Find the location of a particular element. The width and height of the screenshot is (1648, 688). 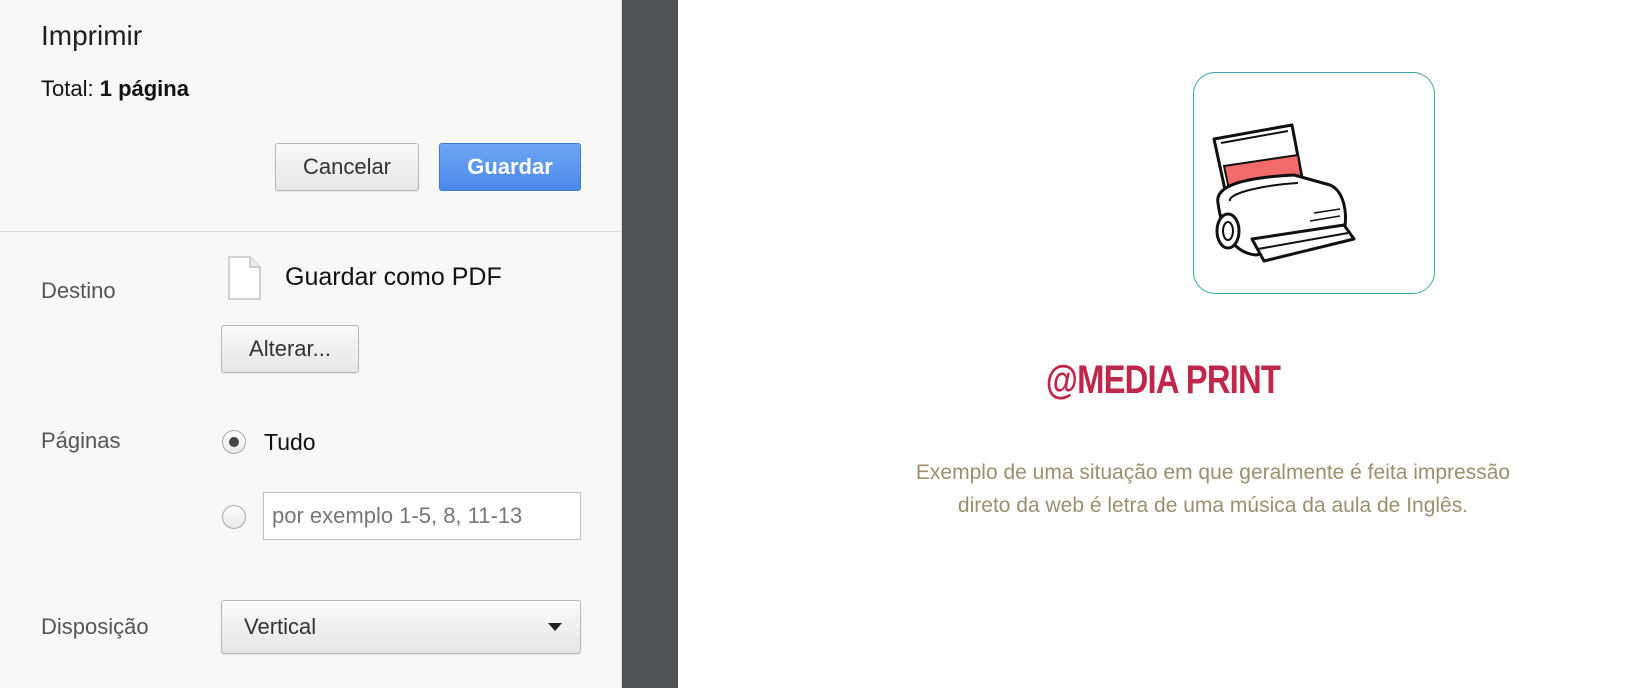

pages-all-label: Tudo is located at coordinates (290, 442).